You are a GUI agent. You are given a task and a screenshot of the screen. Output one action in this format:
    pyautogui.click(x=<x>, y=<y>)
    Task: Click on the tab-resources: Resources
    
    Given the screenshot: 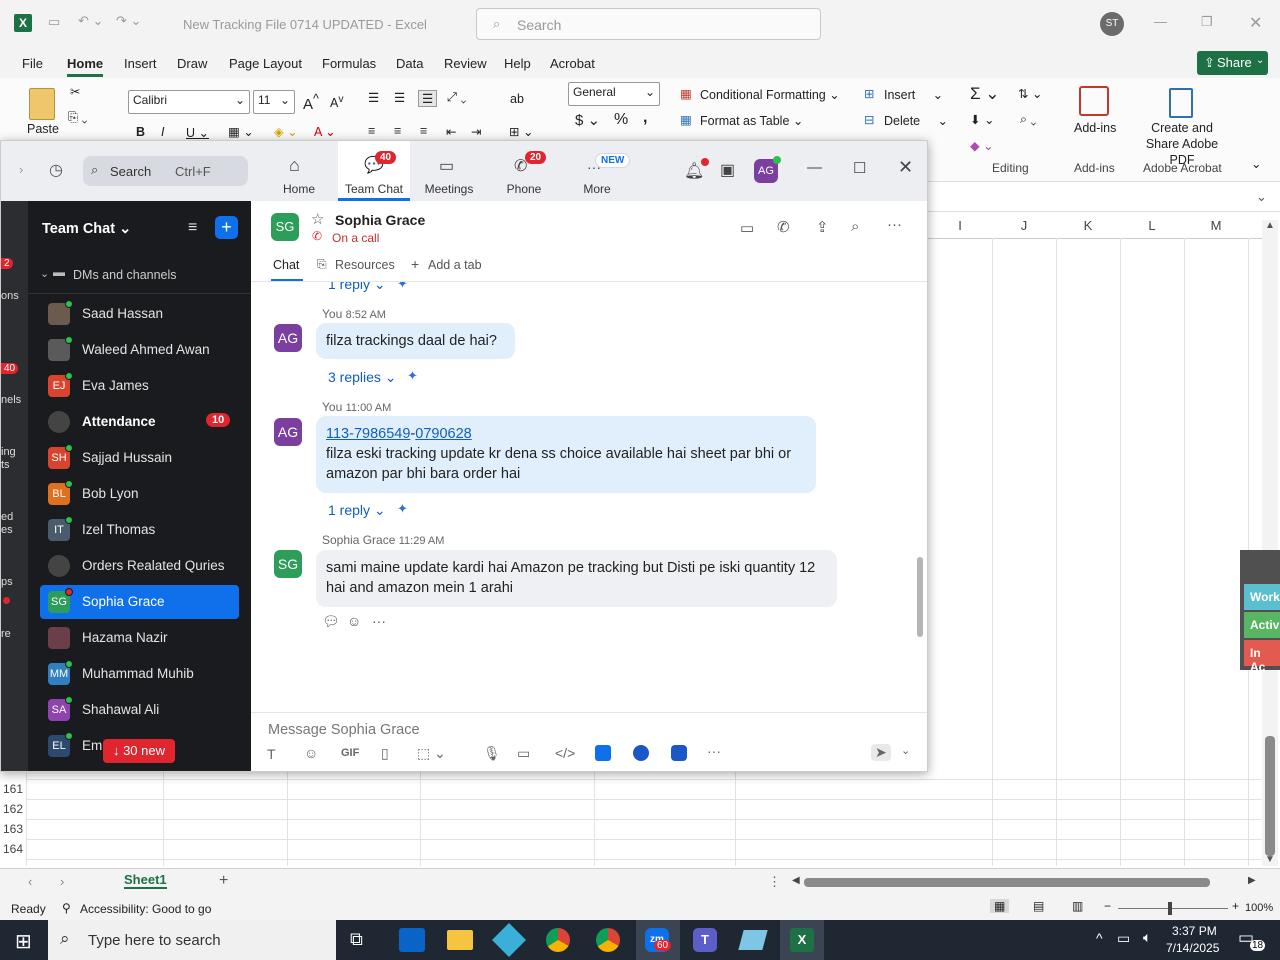 What is the action you would take?
    pyautogui.click(x=365, y=265)
    